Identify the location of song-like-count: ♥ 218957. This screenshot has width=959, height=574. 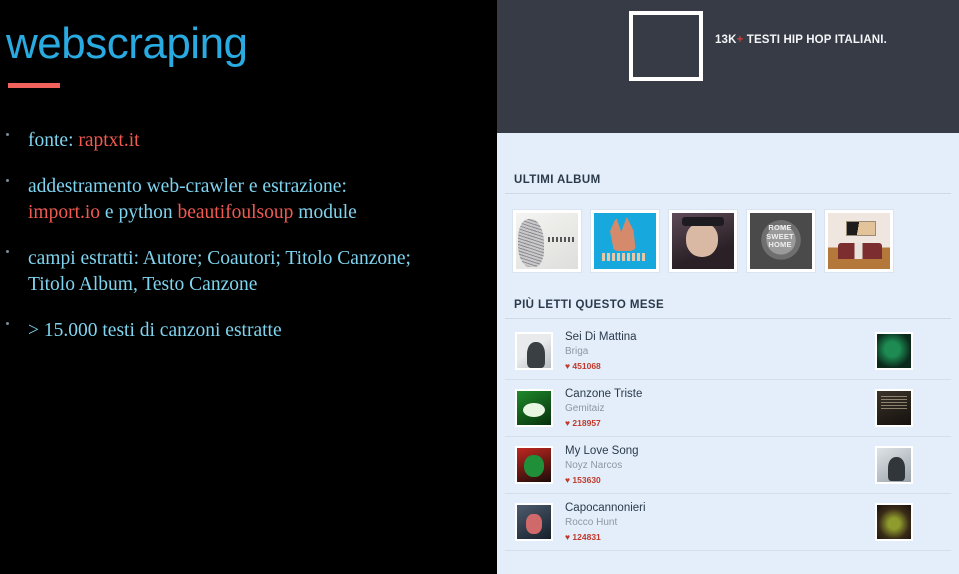
(720, 423).